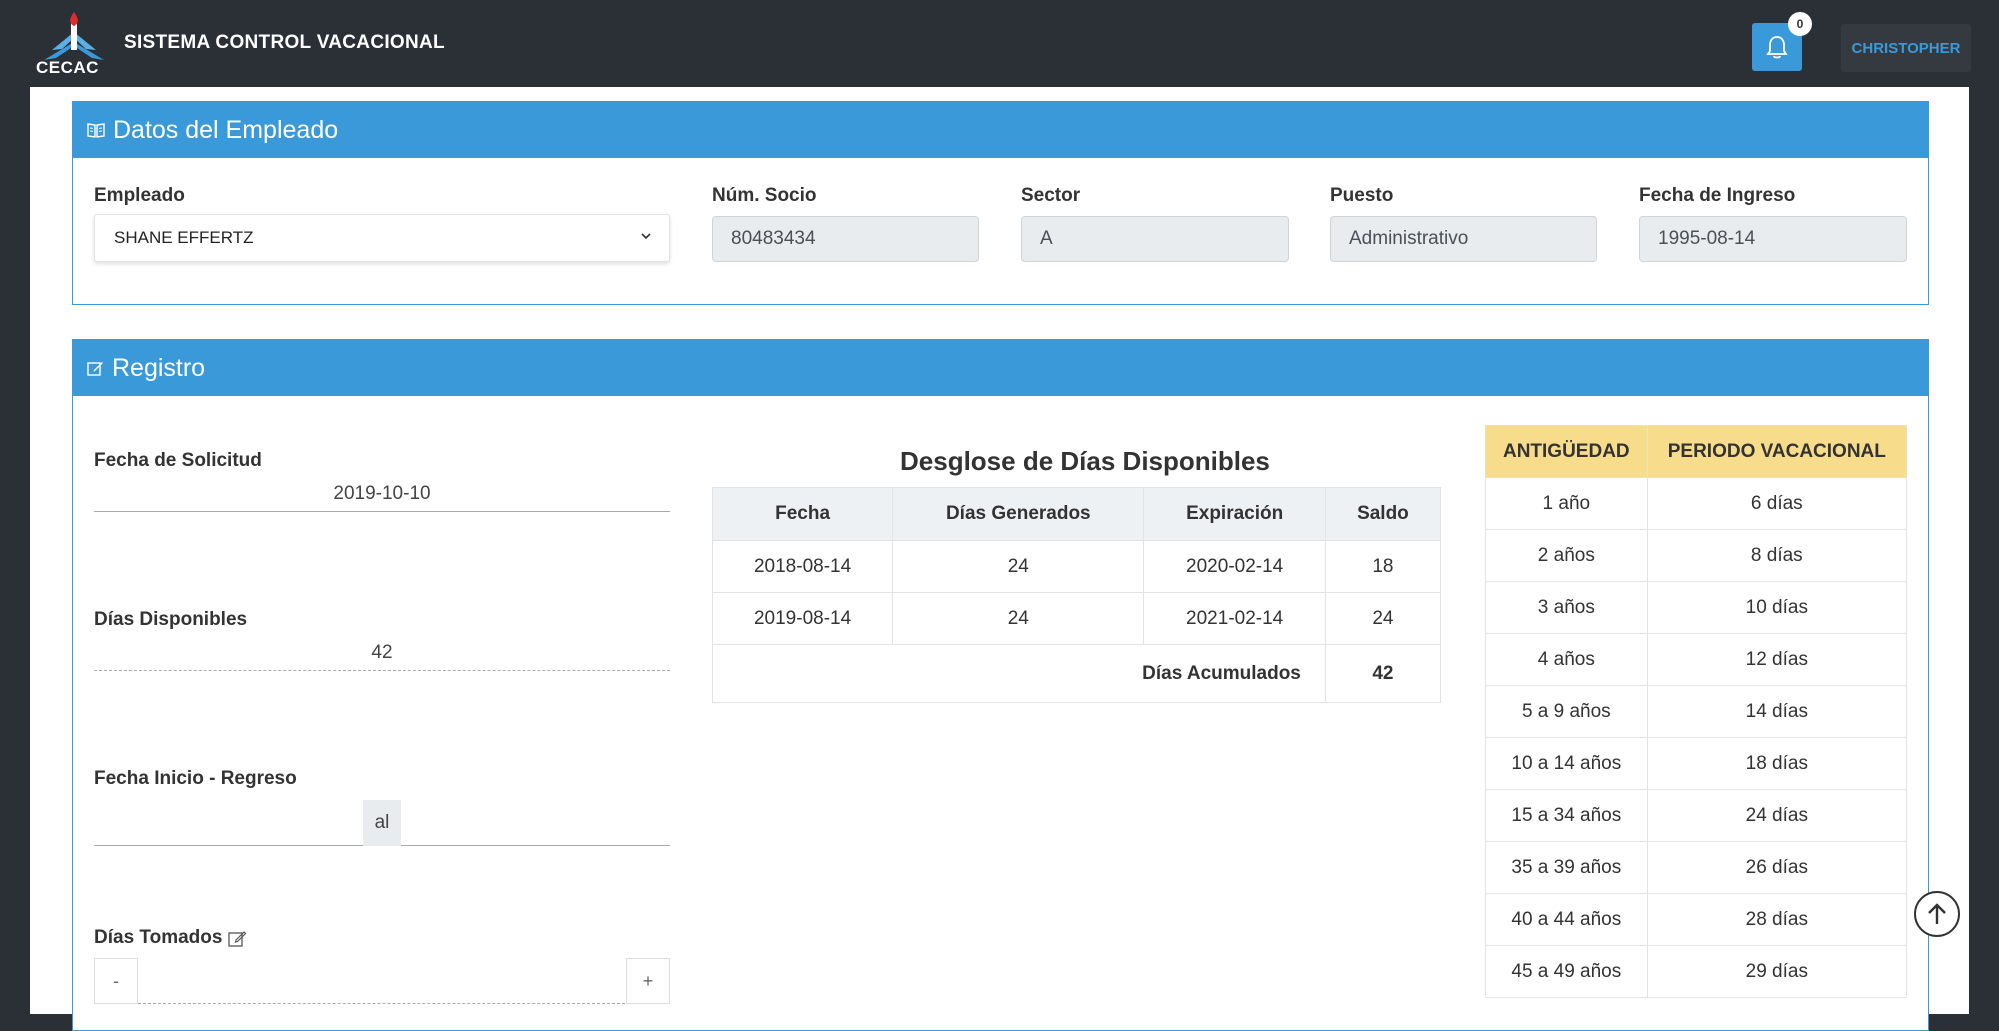 The image size is (1999, 1031). I want to click on breakdown-cell: 2019-08-14, so click(803, 619).